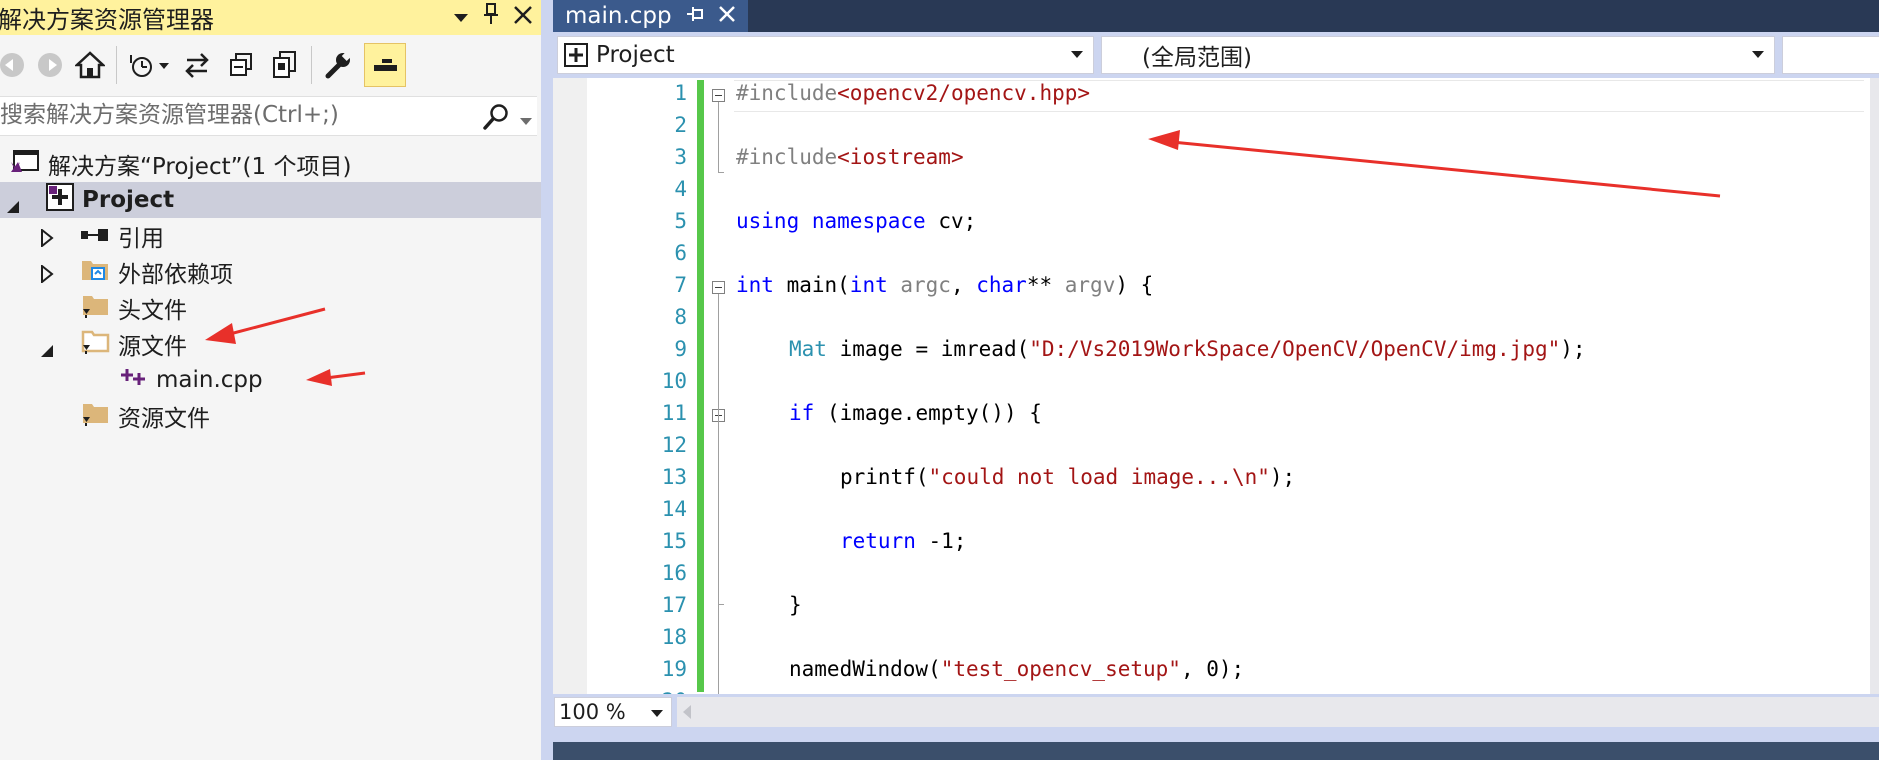 The width and height of the screenshot is (1879, 760). What do you see at coordinates (270, 308) in the screenshot?
I see `tree-item-header-files: 头文件` at bounding box center [270, 308].